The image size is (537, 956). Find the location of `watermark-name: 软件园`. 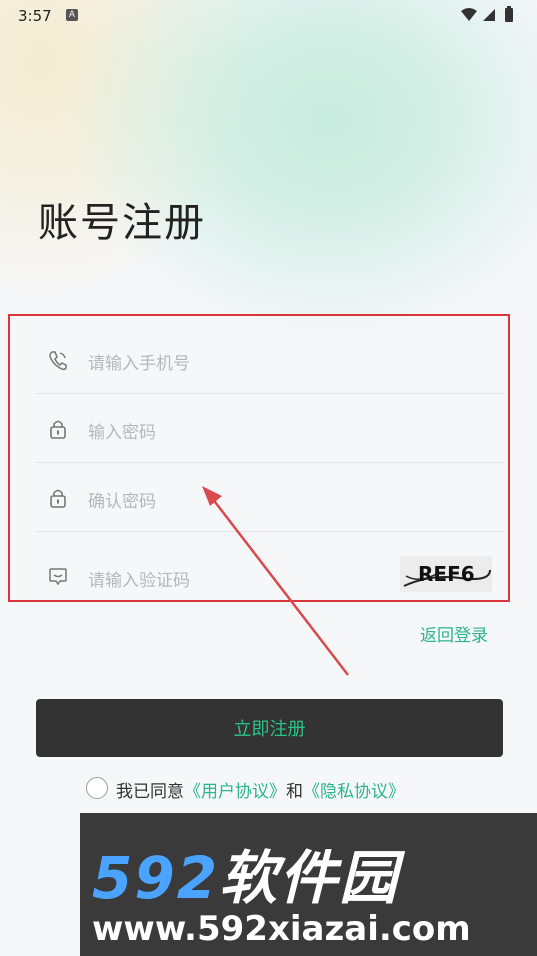

watermark-name: 软件园 is located at coordinates (309, 878).